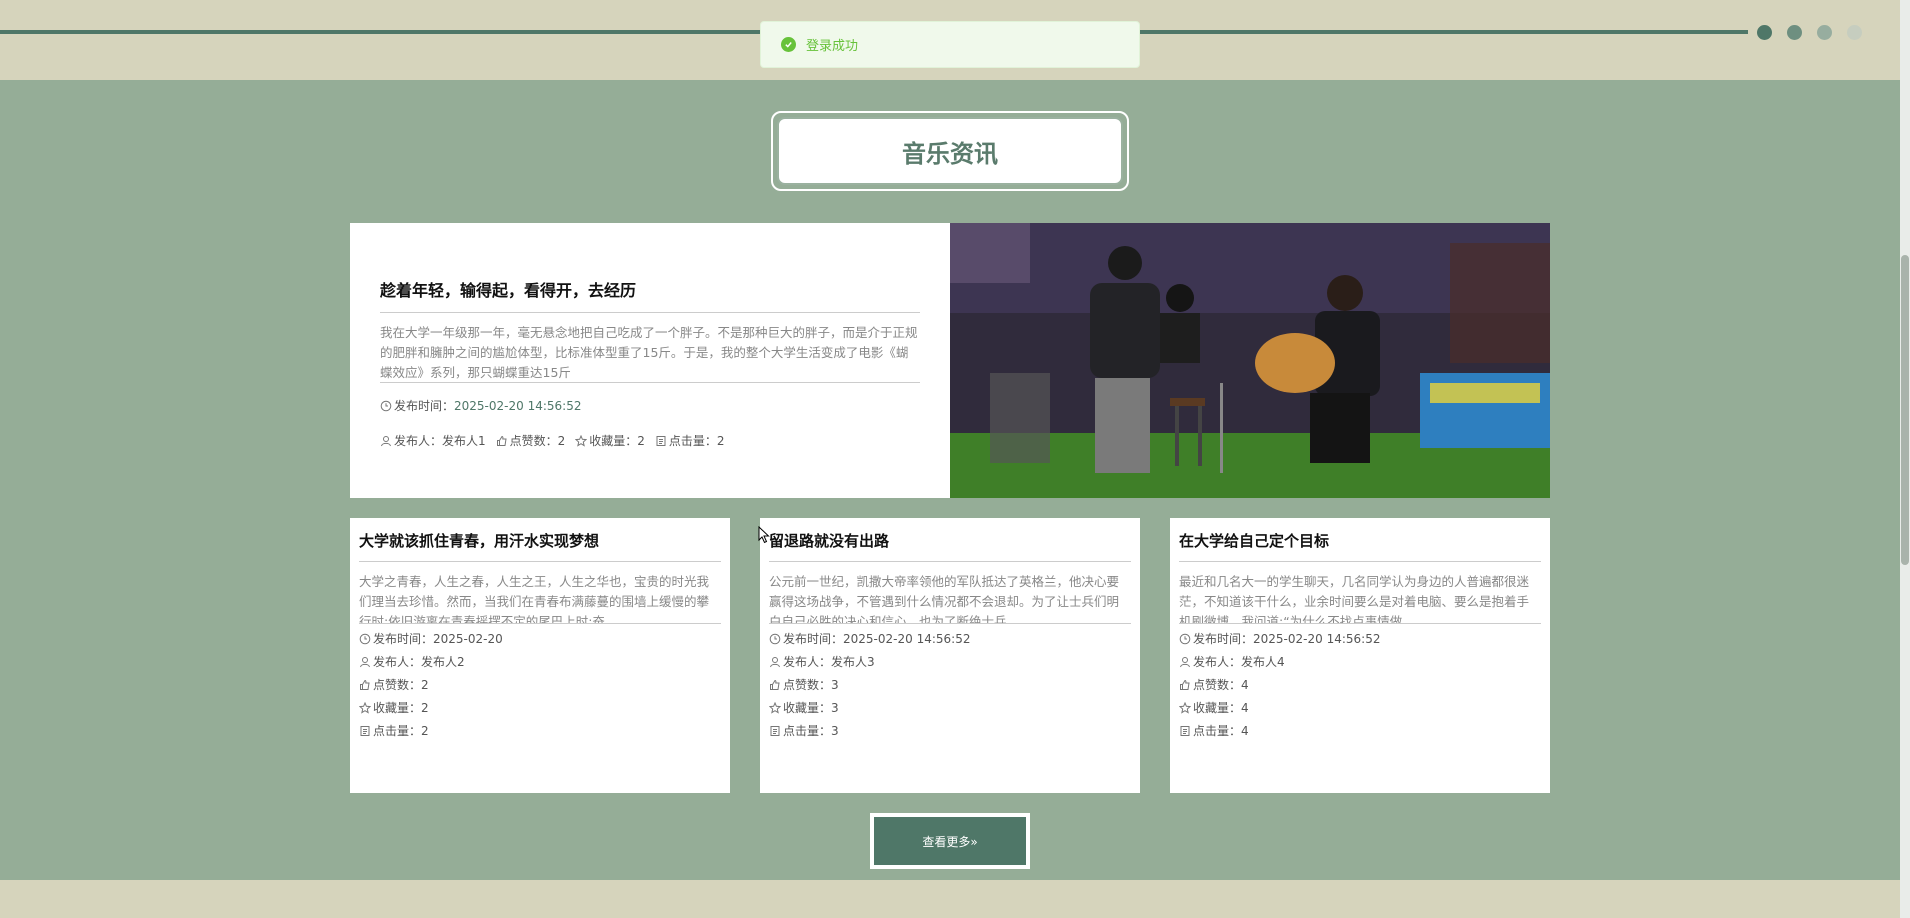 This screenshot has height=918, width=1910. I want to click on card-likes: 点赞数：4, so click(1360, 684).